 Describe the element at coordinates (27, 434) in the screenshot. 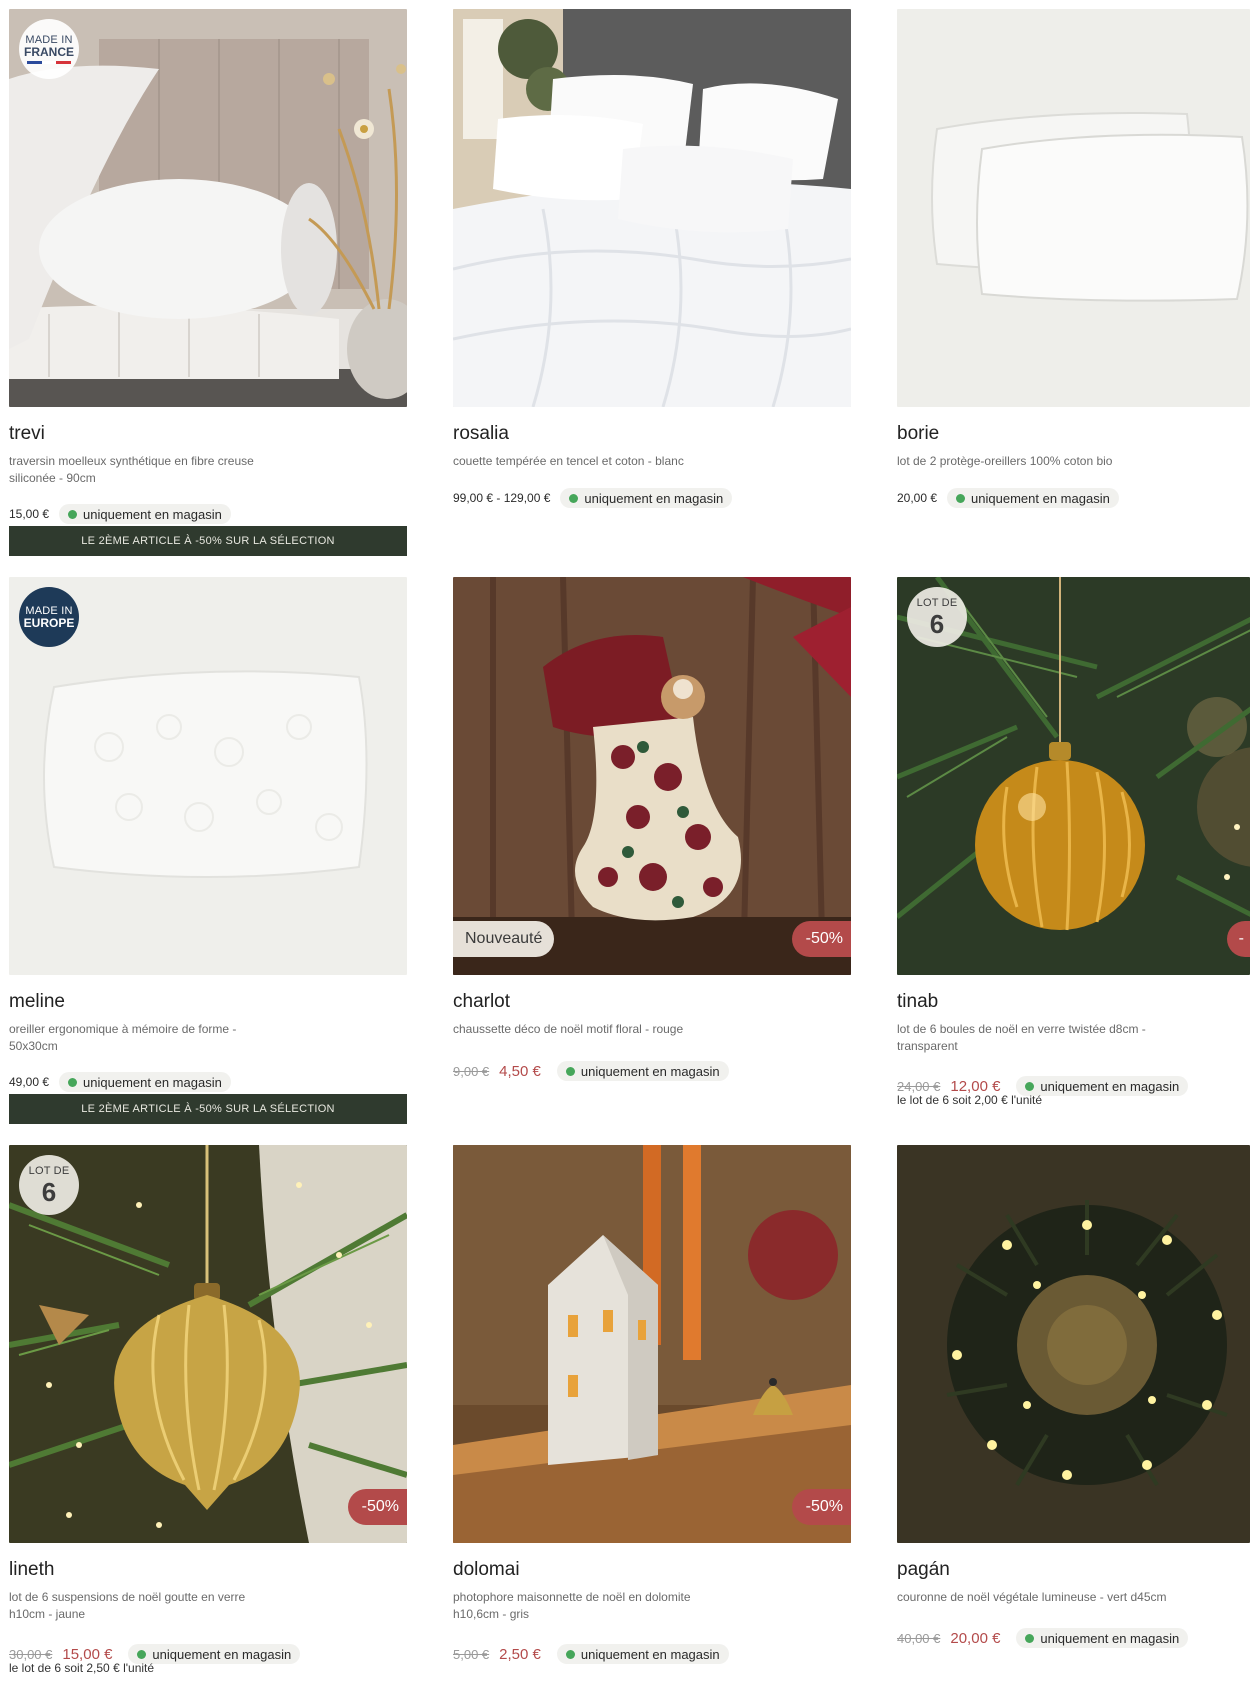

I see `product-name: trevi` at that location.